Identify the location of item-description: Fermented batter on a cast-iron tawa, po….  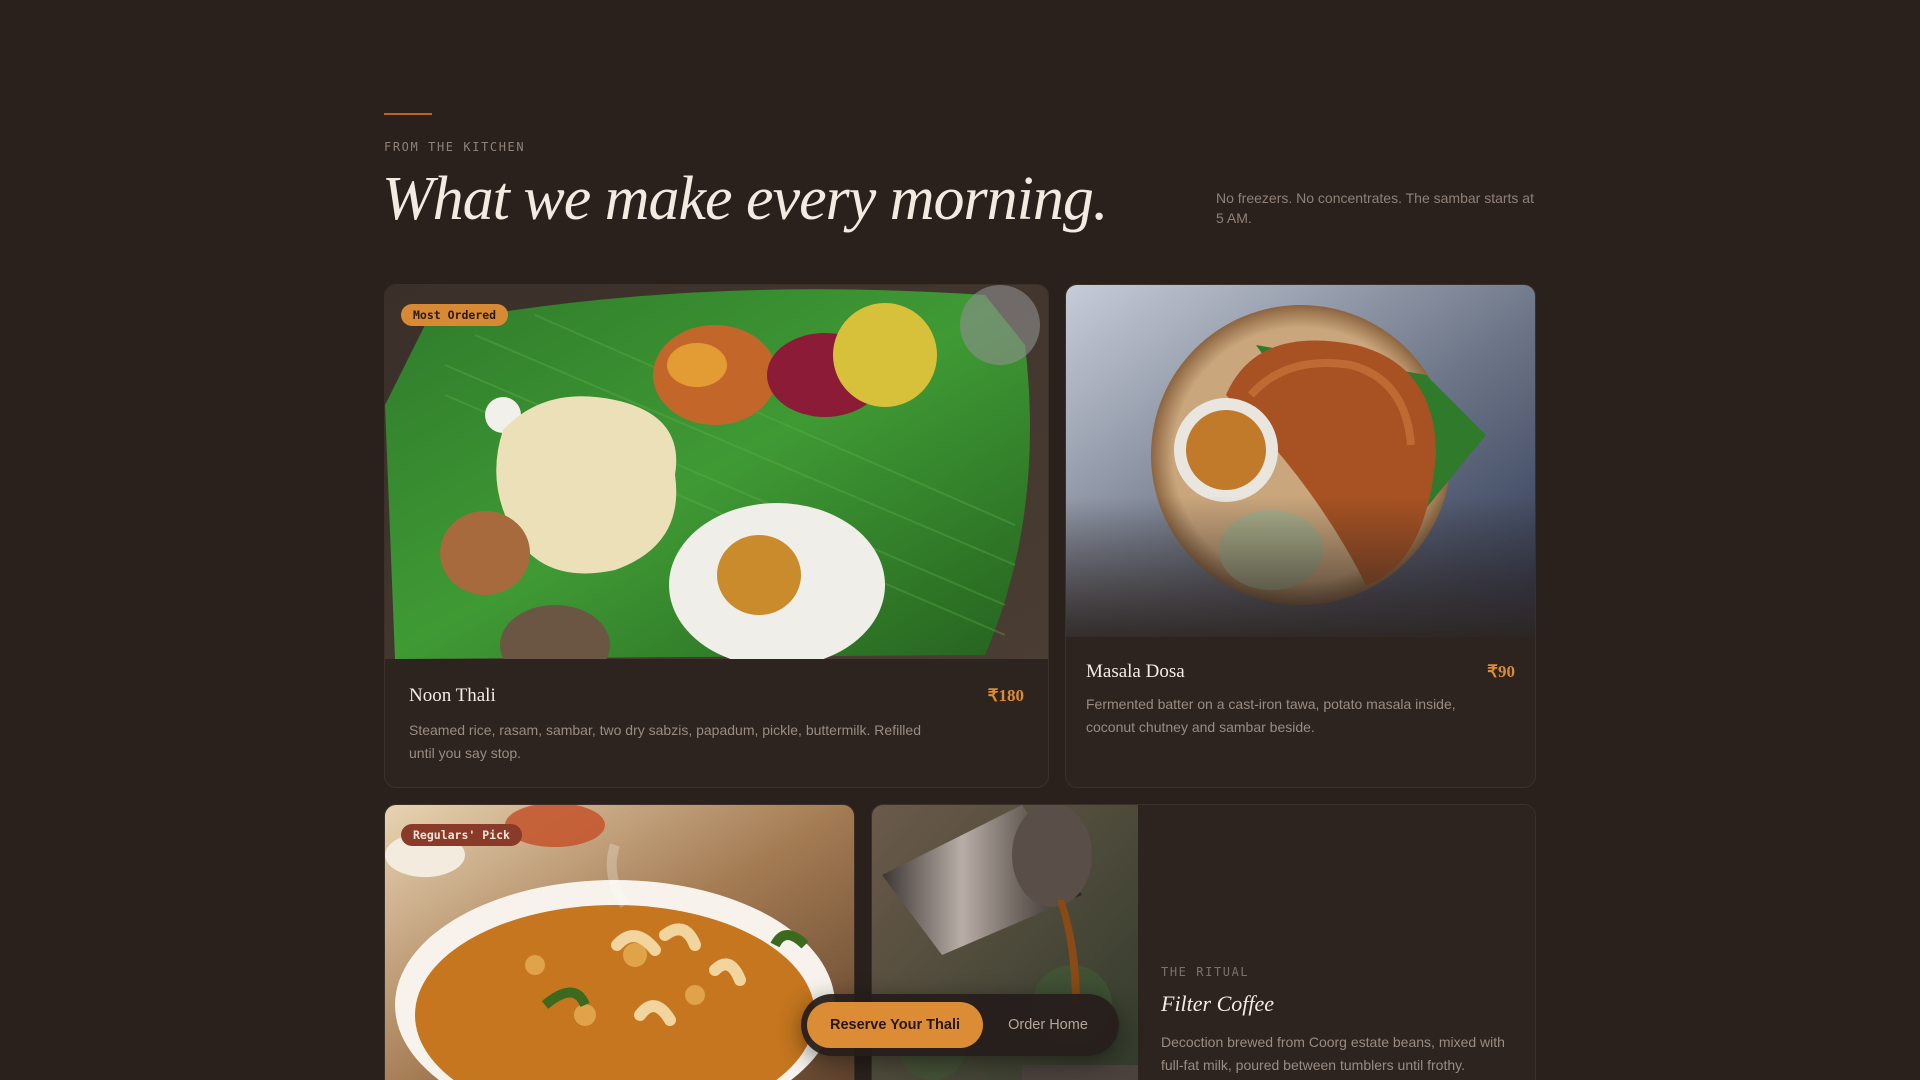
(1271, 715).